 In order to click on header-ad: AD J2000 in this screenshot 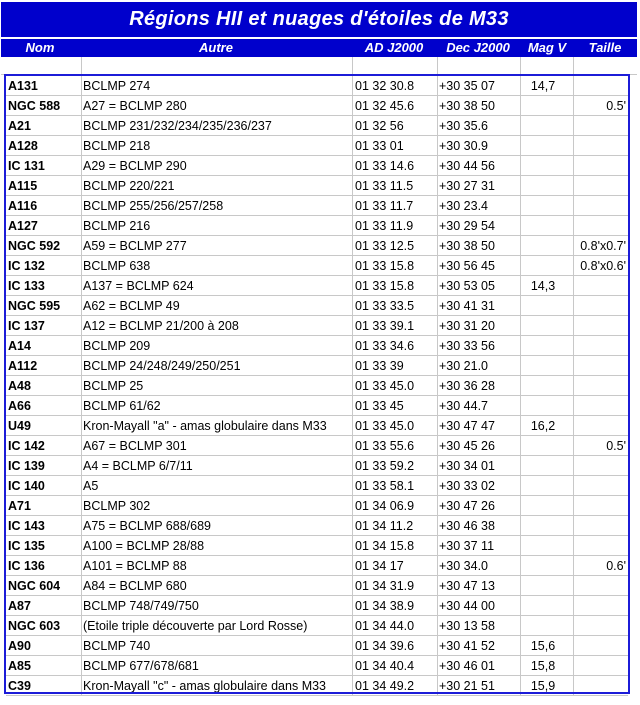, I will do `click(394, 47)`.